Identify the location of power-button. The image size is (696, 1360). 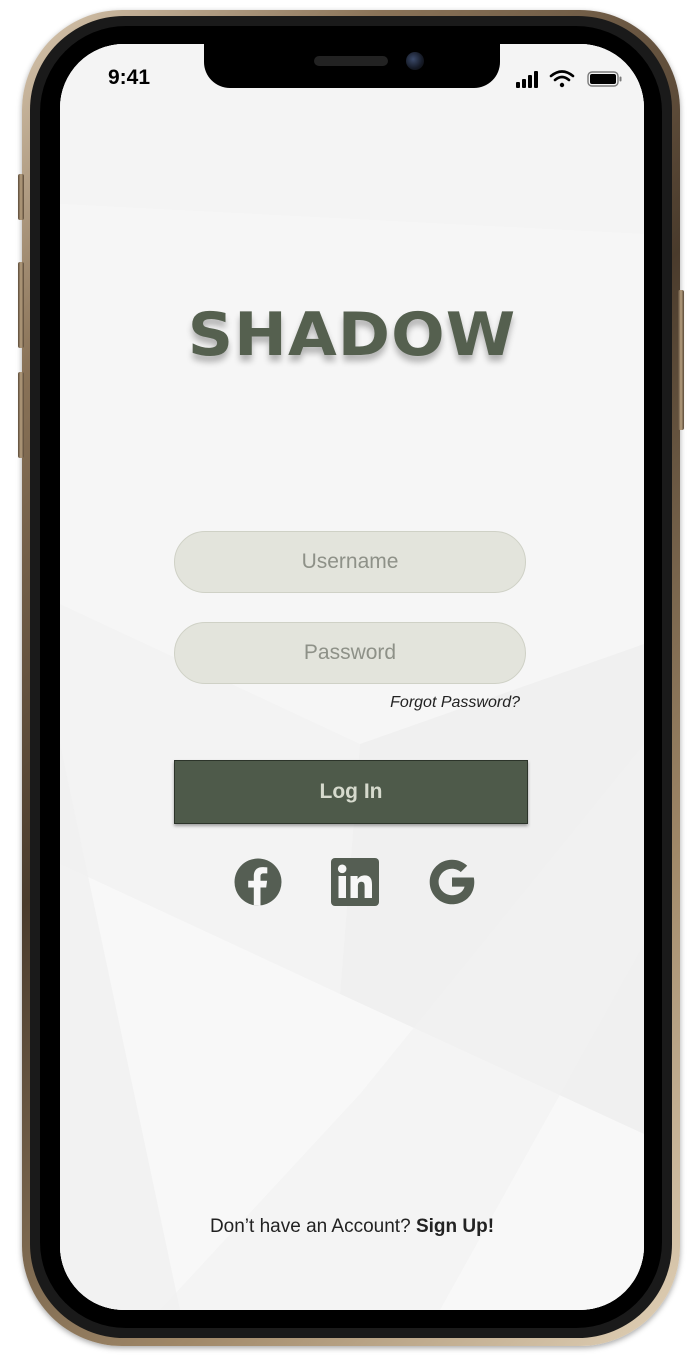
(681, 360).